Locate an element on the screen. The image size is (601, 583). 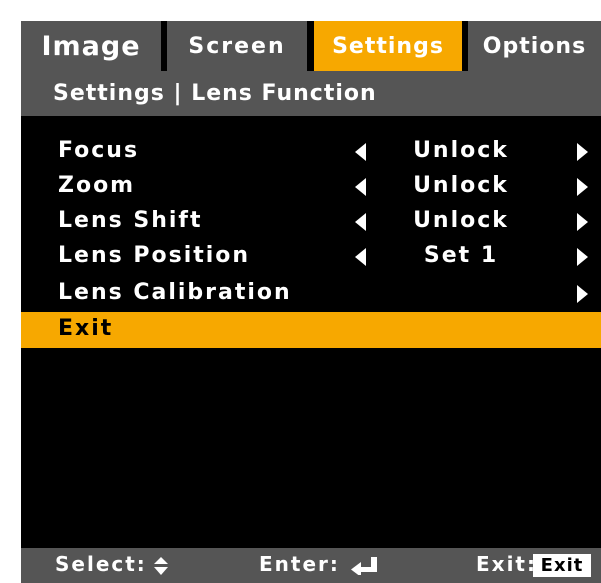
menu-item-label: Zoom is located at coordinates (97, 185).